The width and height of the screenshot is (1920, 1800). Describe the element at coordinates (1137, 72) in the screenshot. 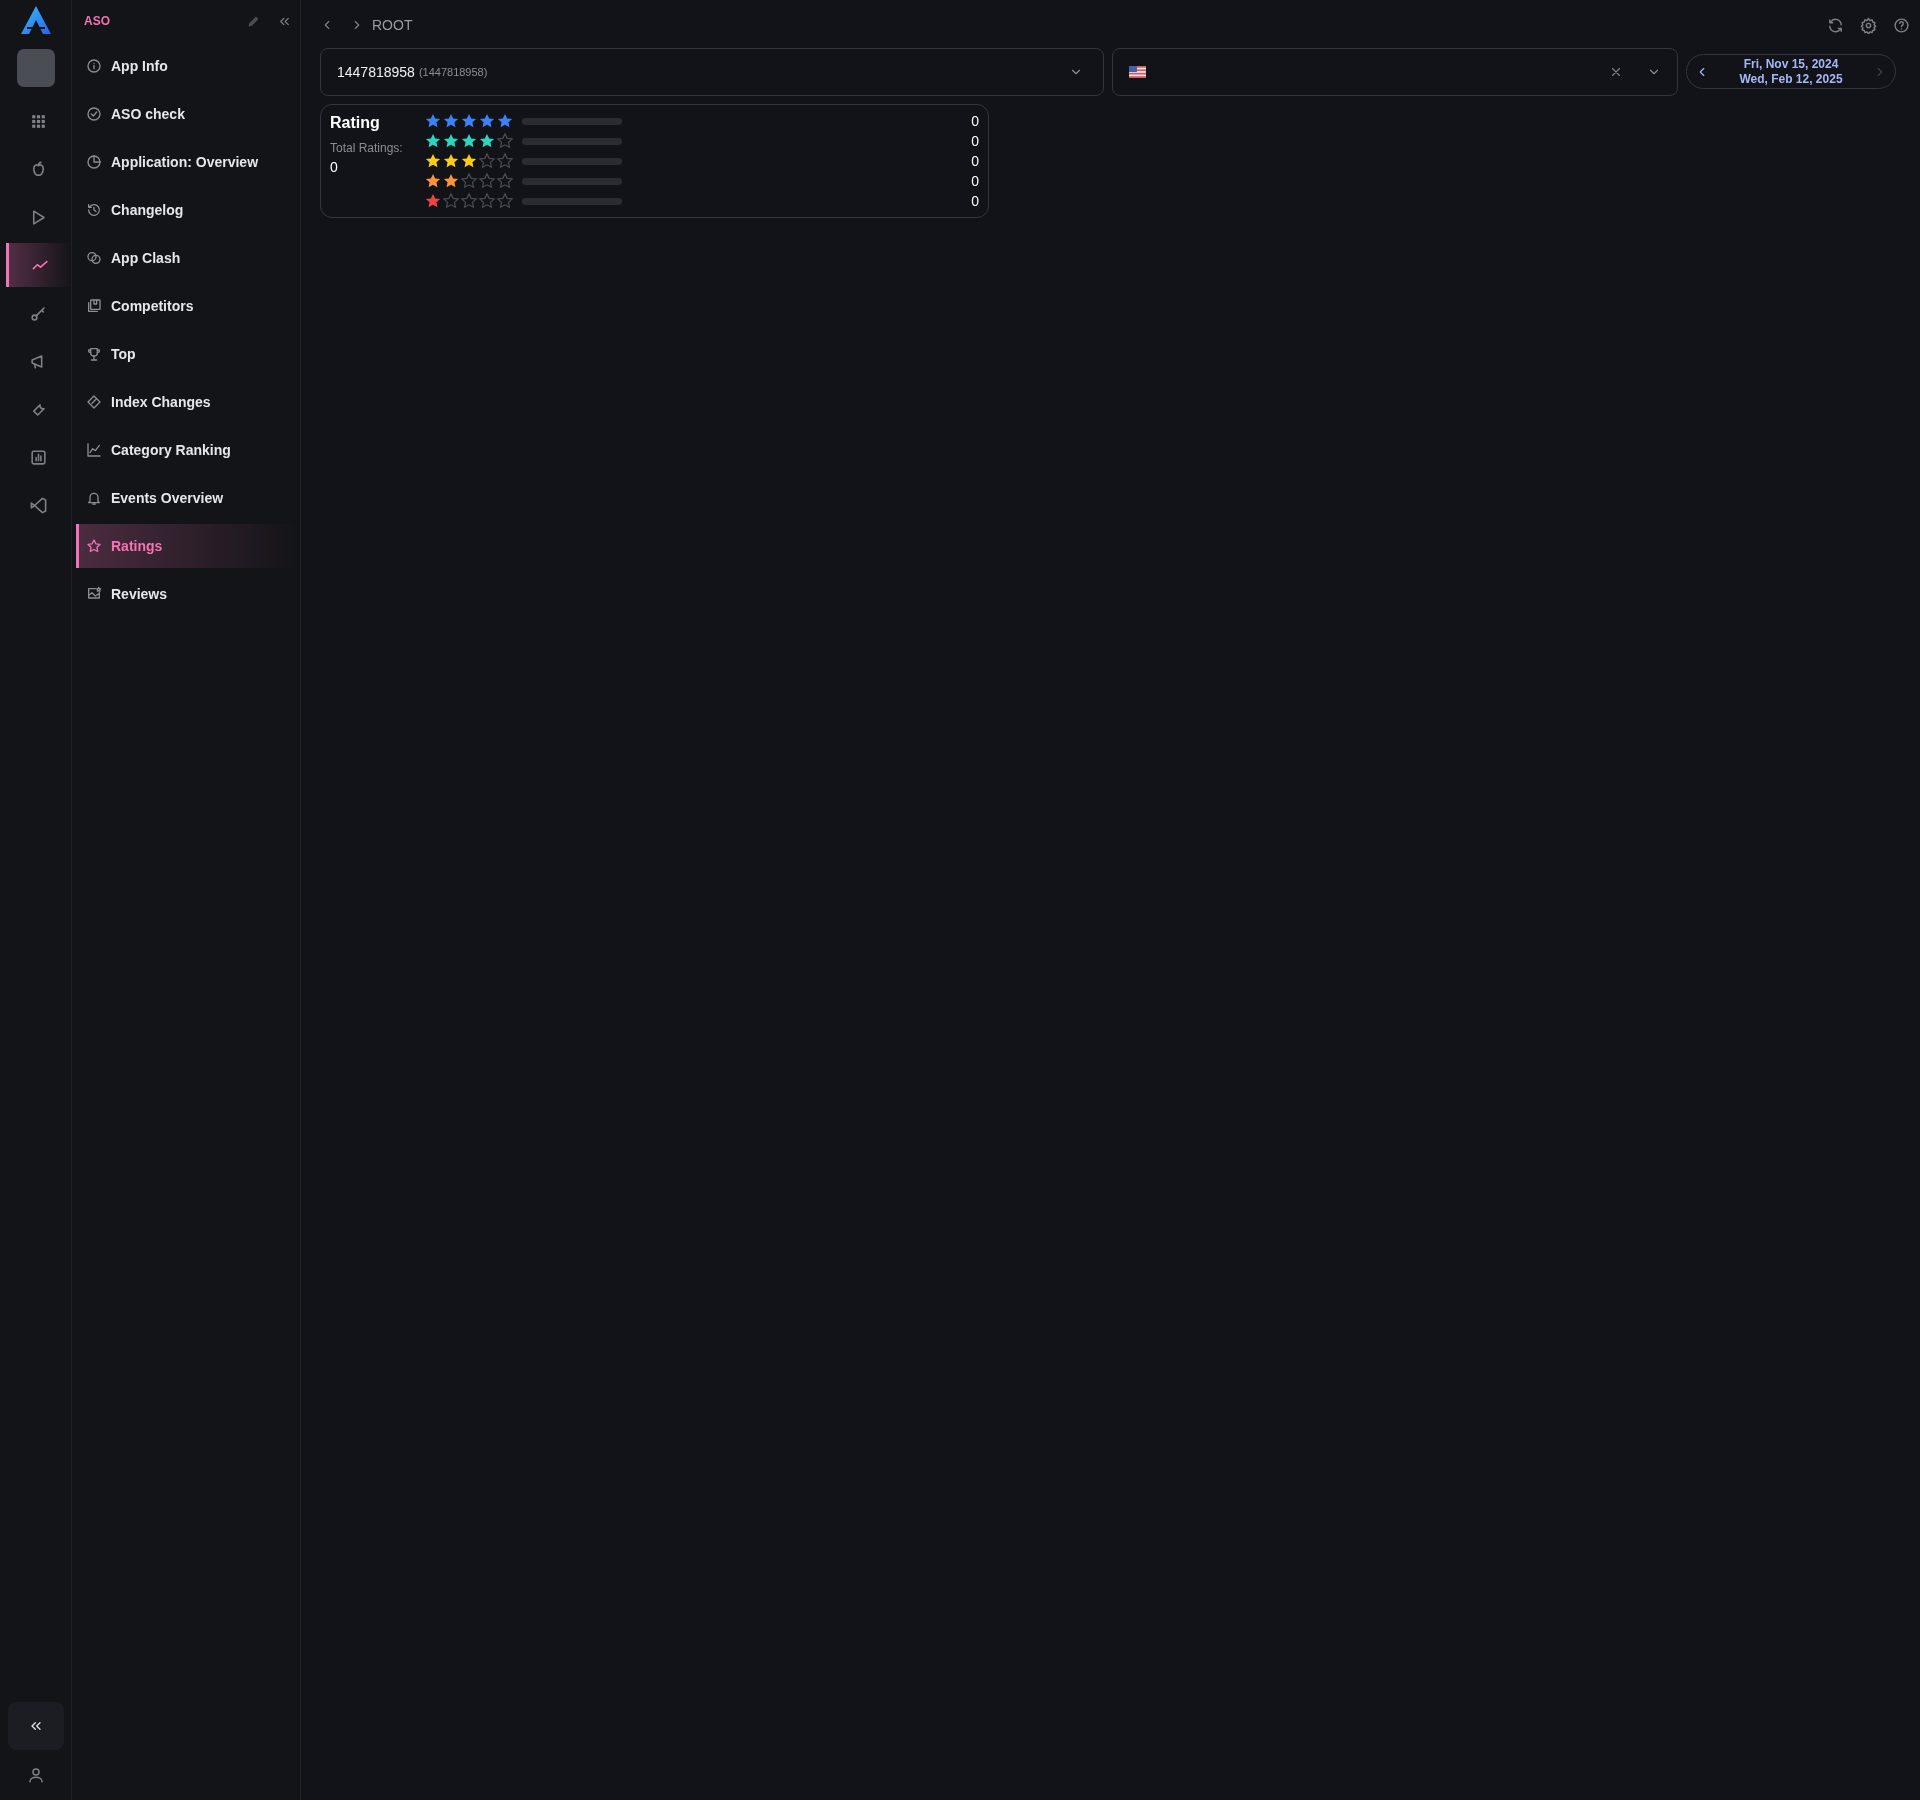

I see `flag-icon` at that location.